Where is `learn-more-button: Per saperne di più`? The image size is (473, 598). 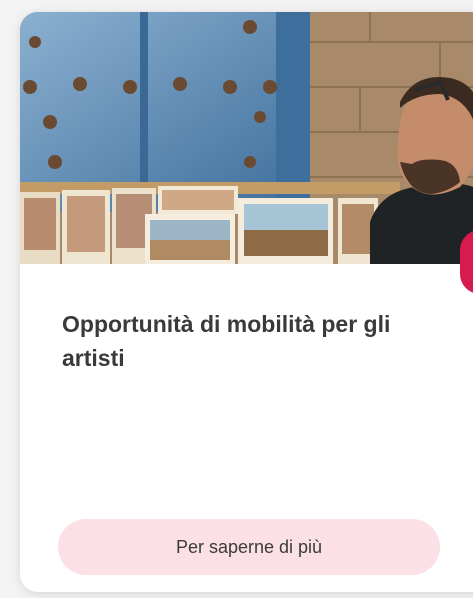
learn-more-button: Per saperne di più is located at coordinates (249, 547).